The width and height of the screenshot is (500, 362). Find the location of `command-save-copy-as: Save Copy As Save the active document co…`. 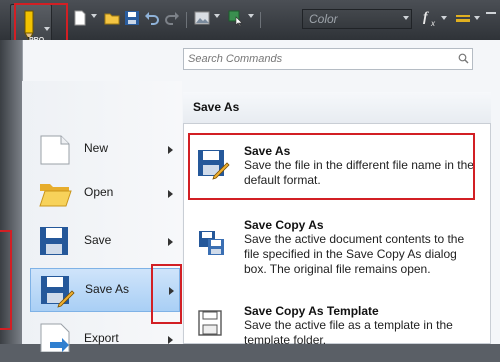

command-save-copy-as: Save Copy As Save the active document co… is located at coordinates (337, 251).